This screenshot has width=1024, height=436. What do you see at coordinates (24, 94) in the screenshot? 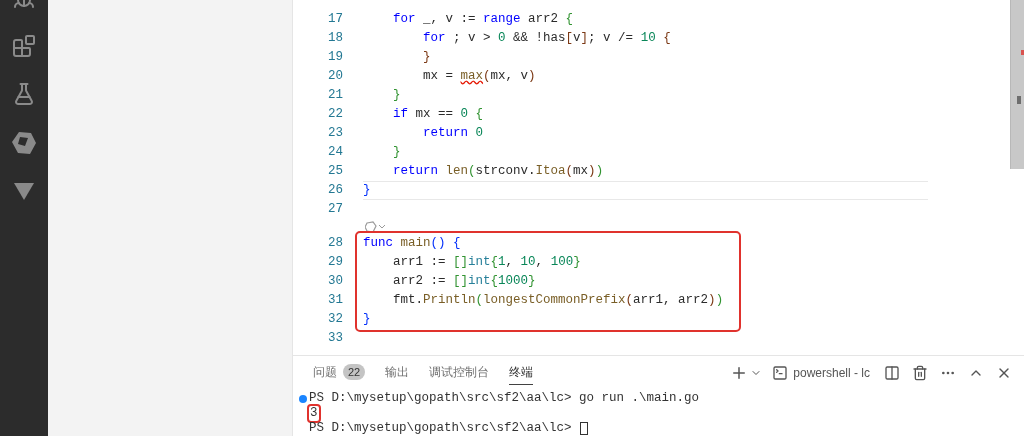
I see `flask-icon` at bounding box center [24, 94].